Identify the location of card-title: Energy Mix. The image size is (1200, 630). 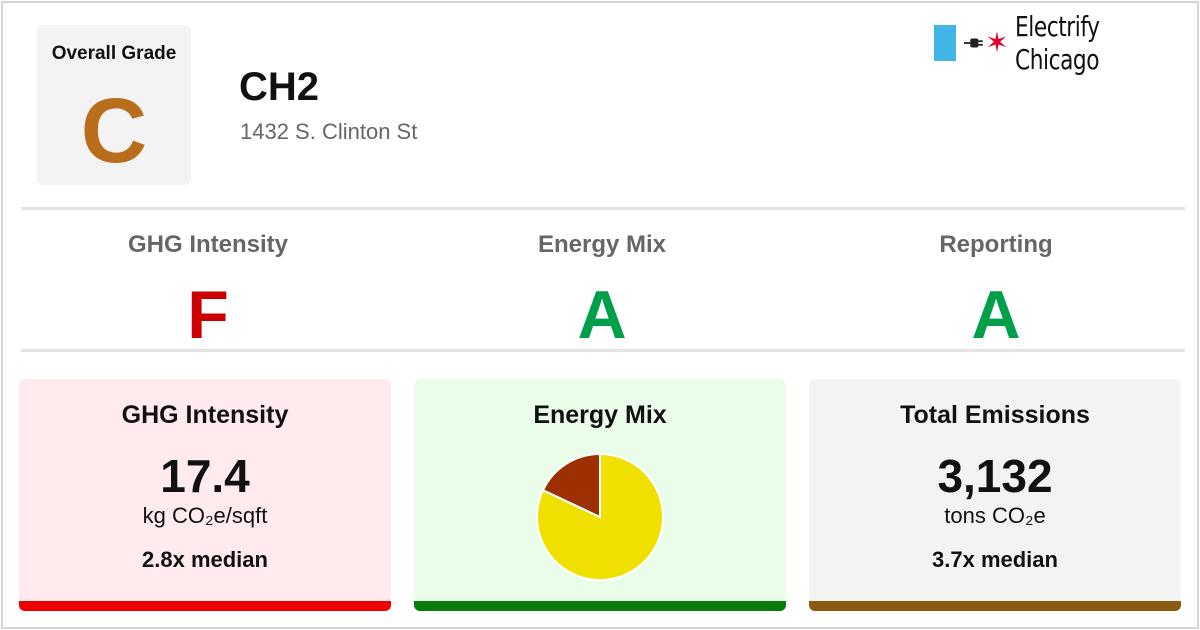
(600, 415).